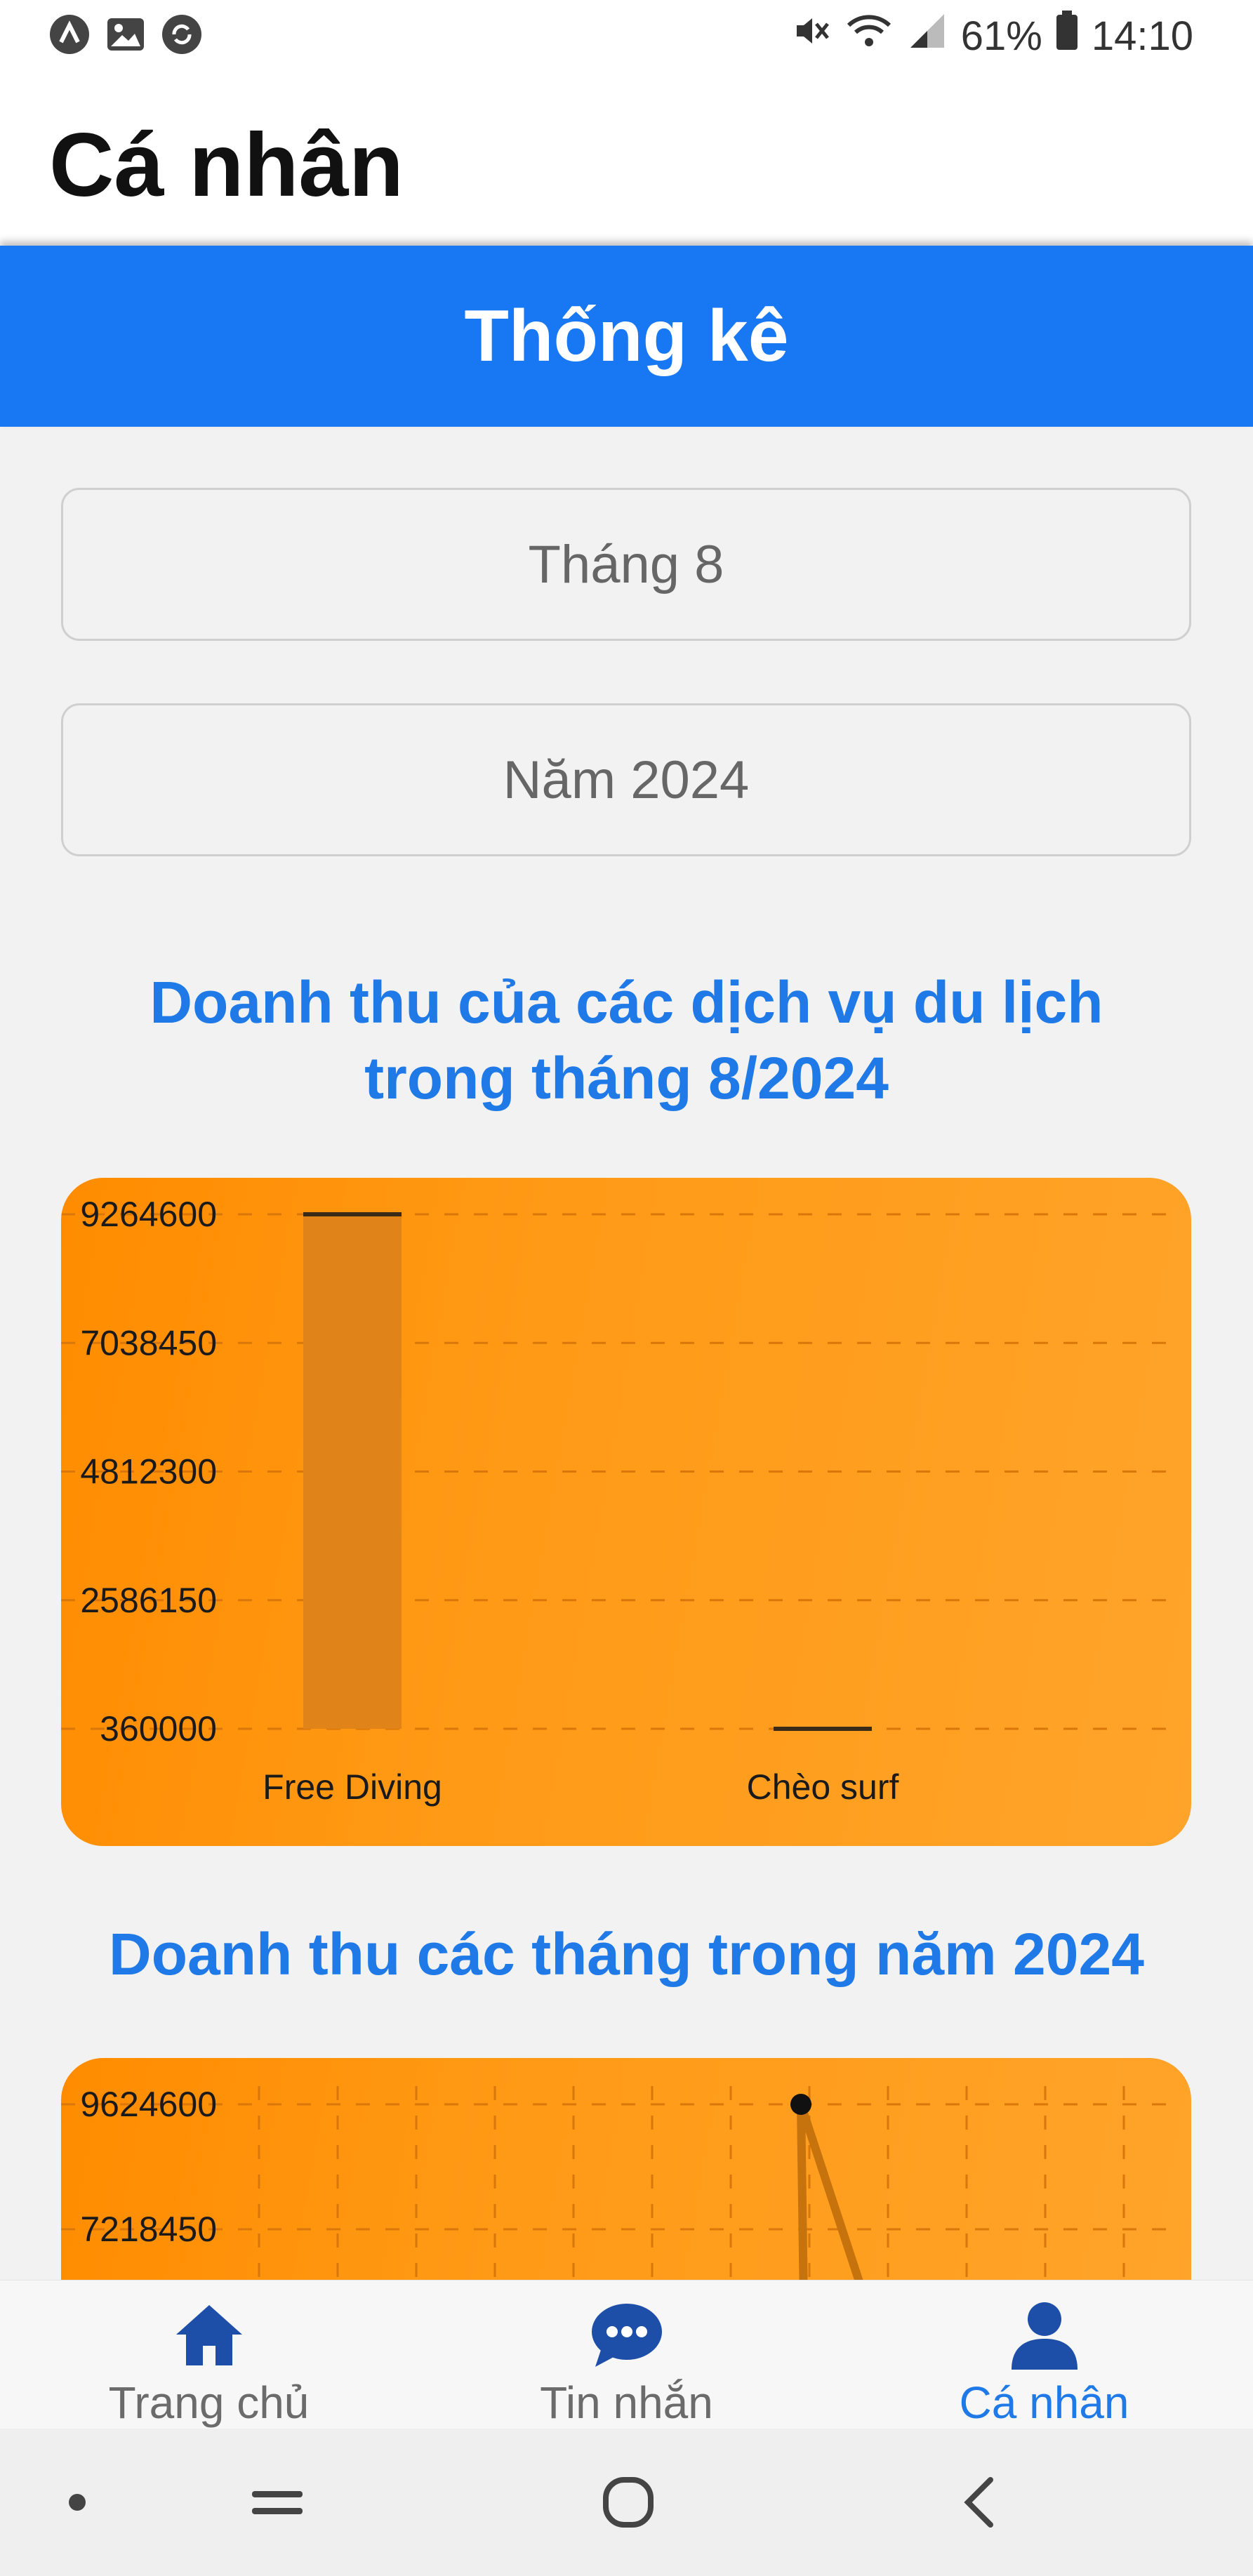  Describe the element at coordinates (148, 1343) in the screenshot. I see `y-tick-label: 7038450` at that location.